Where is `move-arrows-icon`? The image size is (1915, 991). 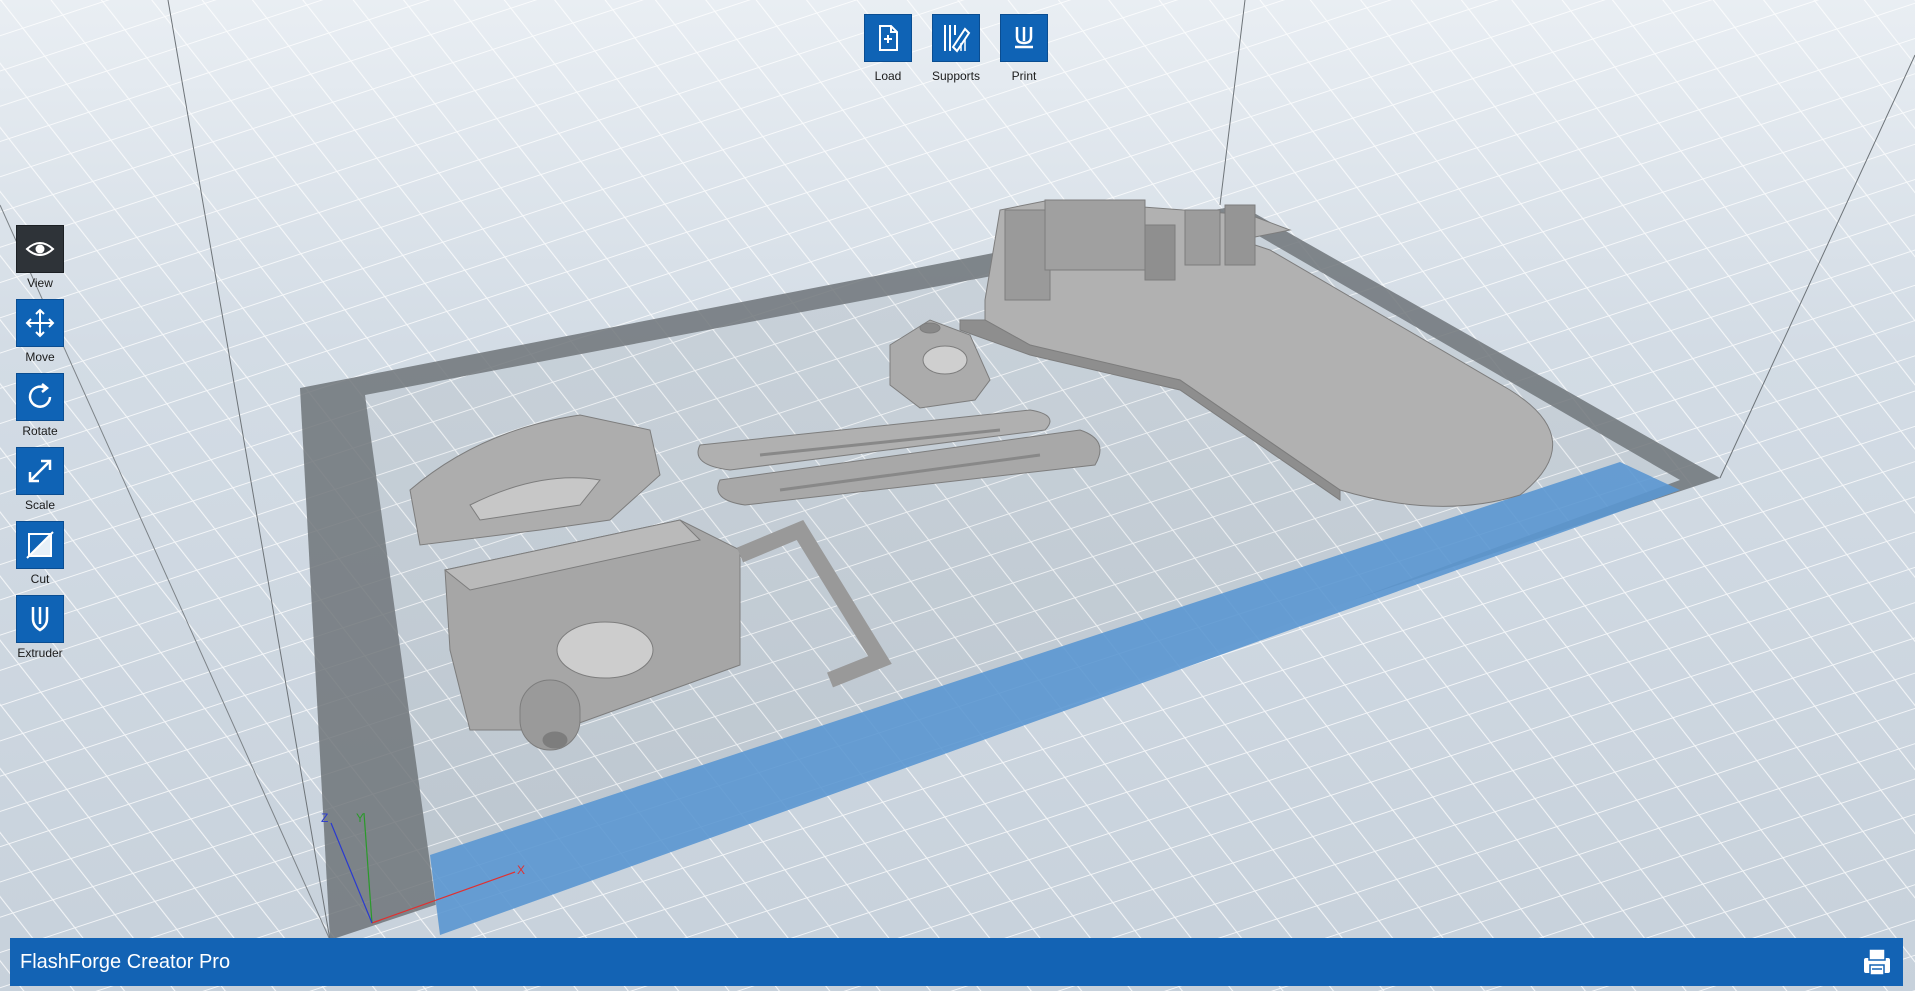 move-arrows-icon is located at coordinates (40, 323).